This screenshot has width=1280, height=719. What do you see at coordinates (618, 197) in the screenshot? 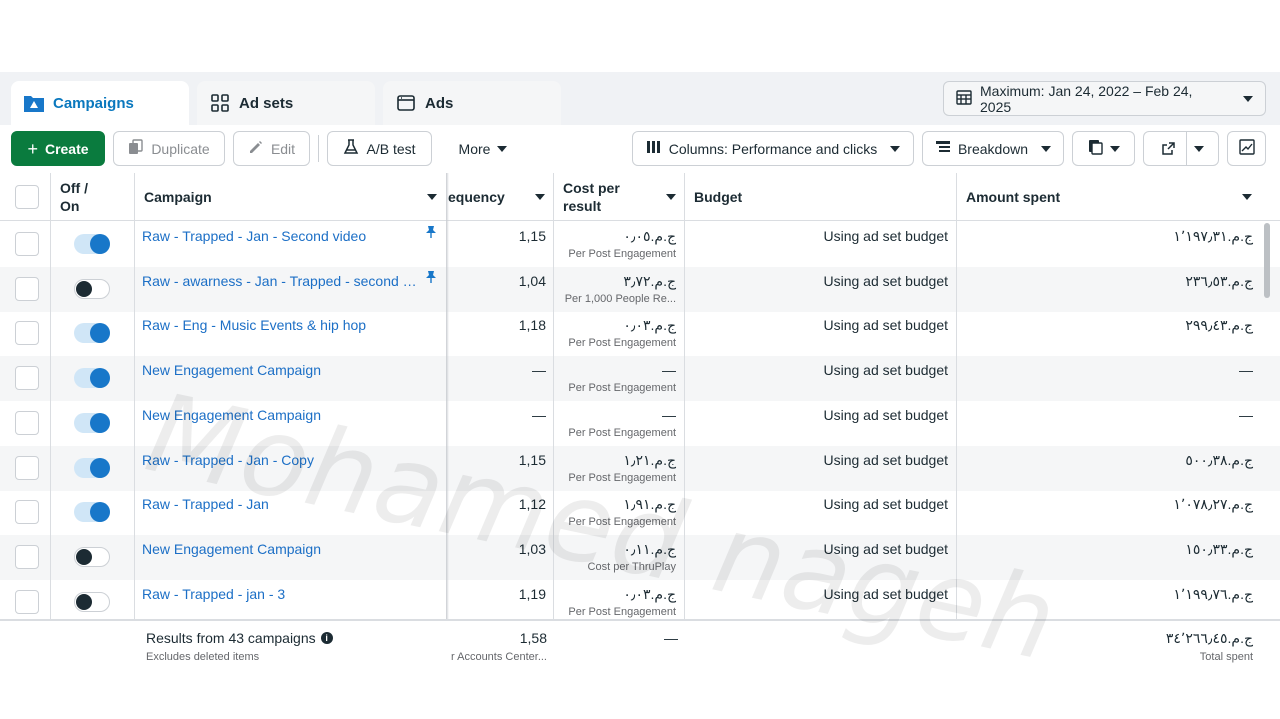
I see `column-header-cost-per-result: Cost per result` at bounding box center [618, 197].